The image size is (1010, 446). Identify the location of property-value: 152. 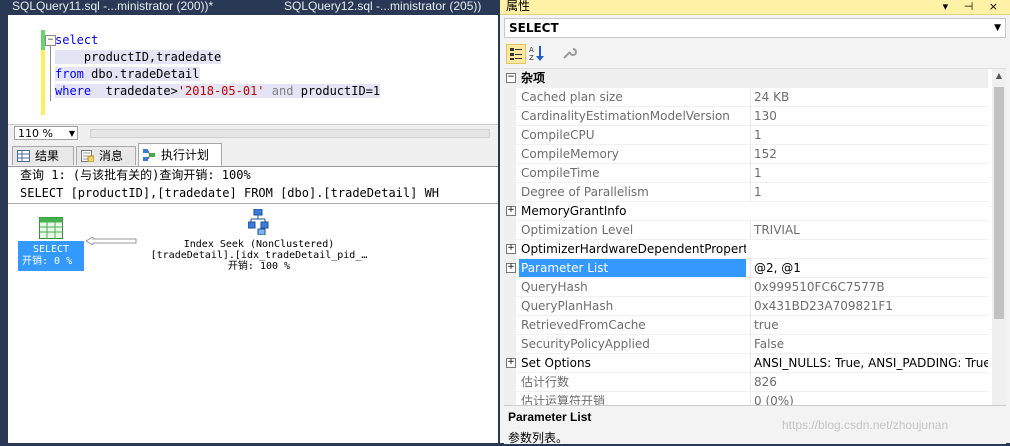
(869, 154).